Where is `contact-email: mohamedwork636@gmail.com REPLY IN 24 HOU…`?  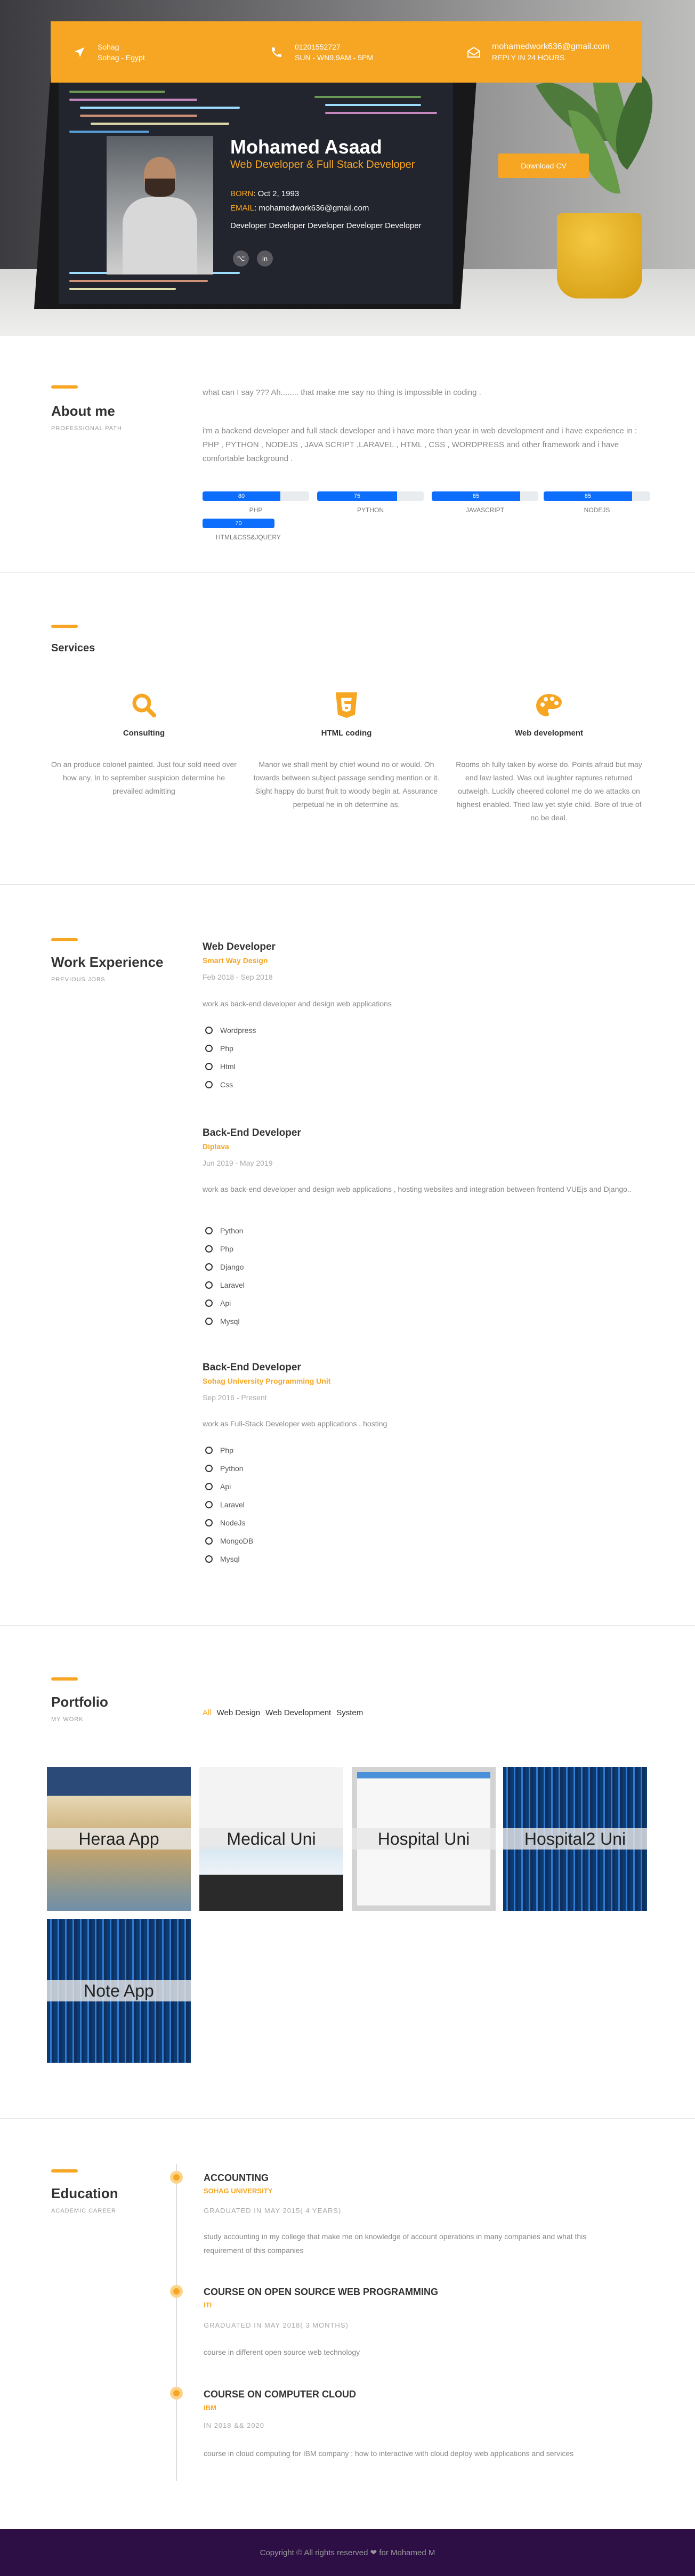 contact-email: mohamedwork636@gmail.com REPLY IN 24 HOU… is located at coordinates (543, 53).